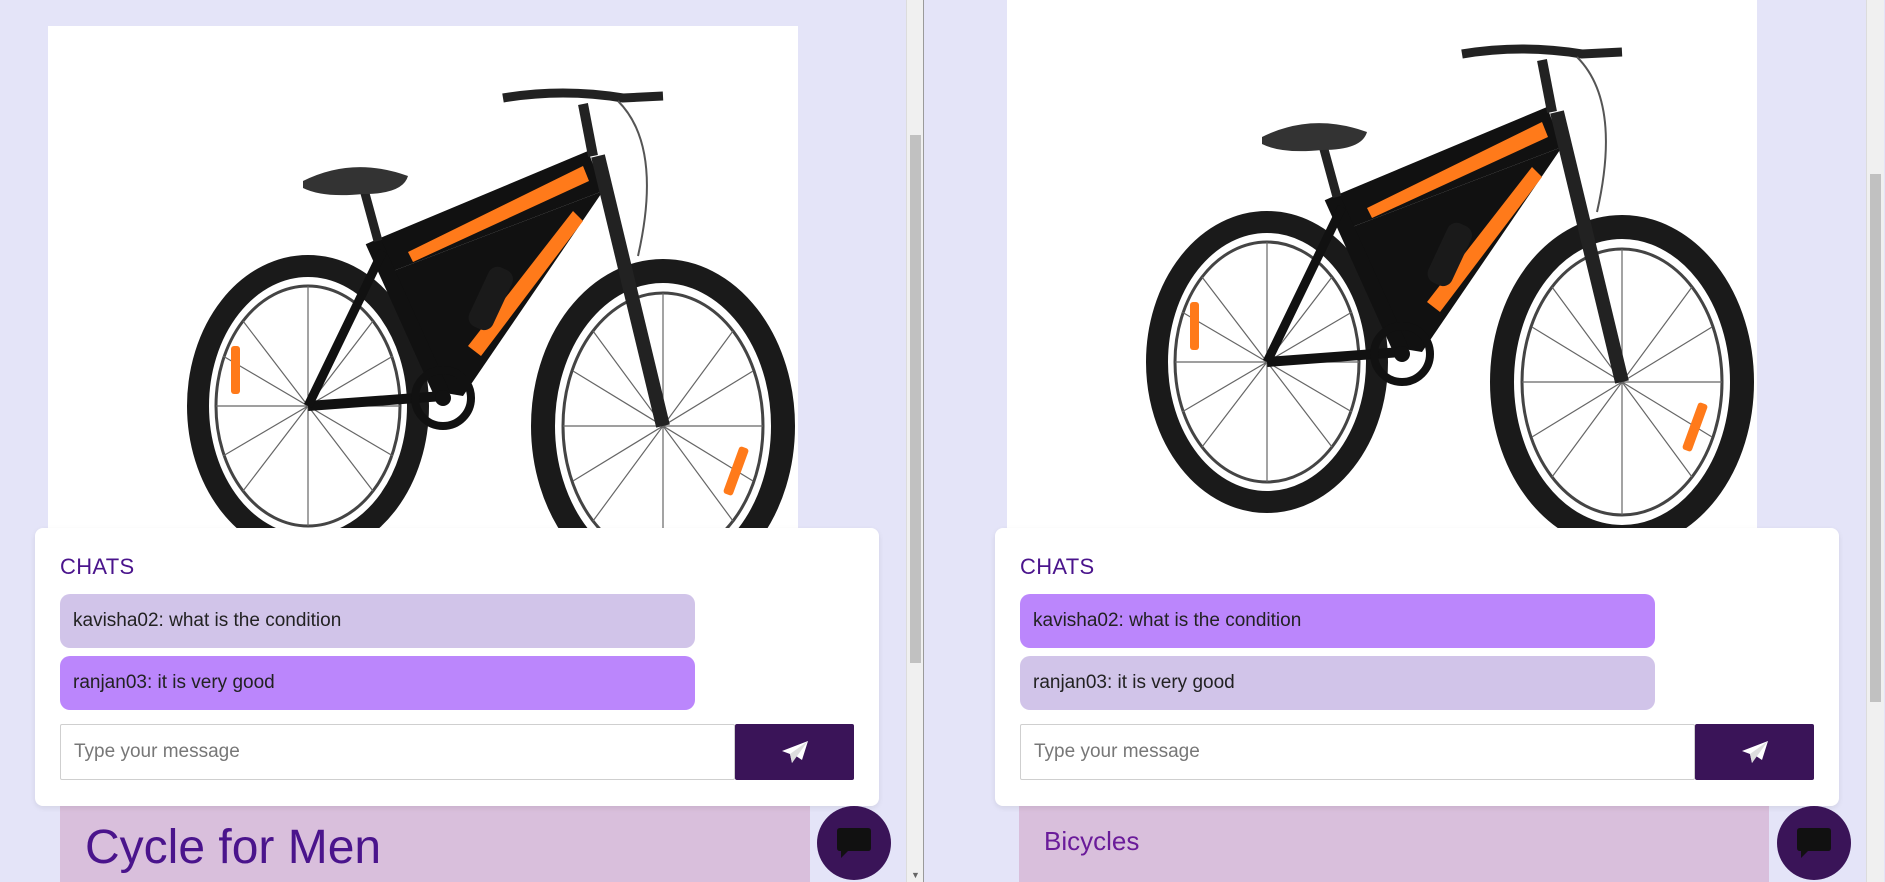  What do you see at coordinates (233, 847) in the screenshot?
I see `product-title: Cycle for Men` at bounding box center [233, 847].